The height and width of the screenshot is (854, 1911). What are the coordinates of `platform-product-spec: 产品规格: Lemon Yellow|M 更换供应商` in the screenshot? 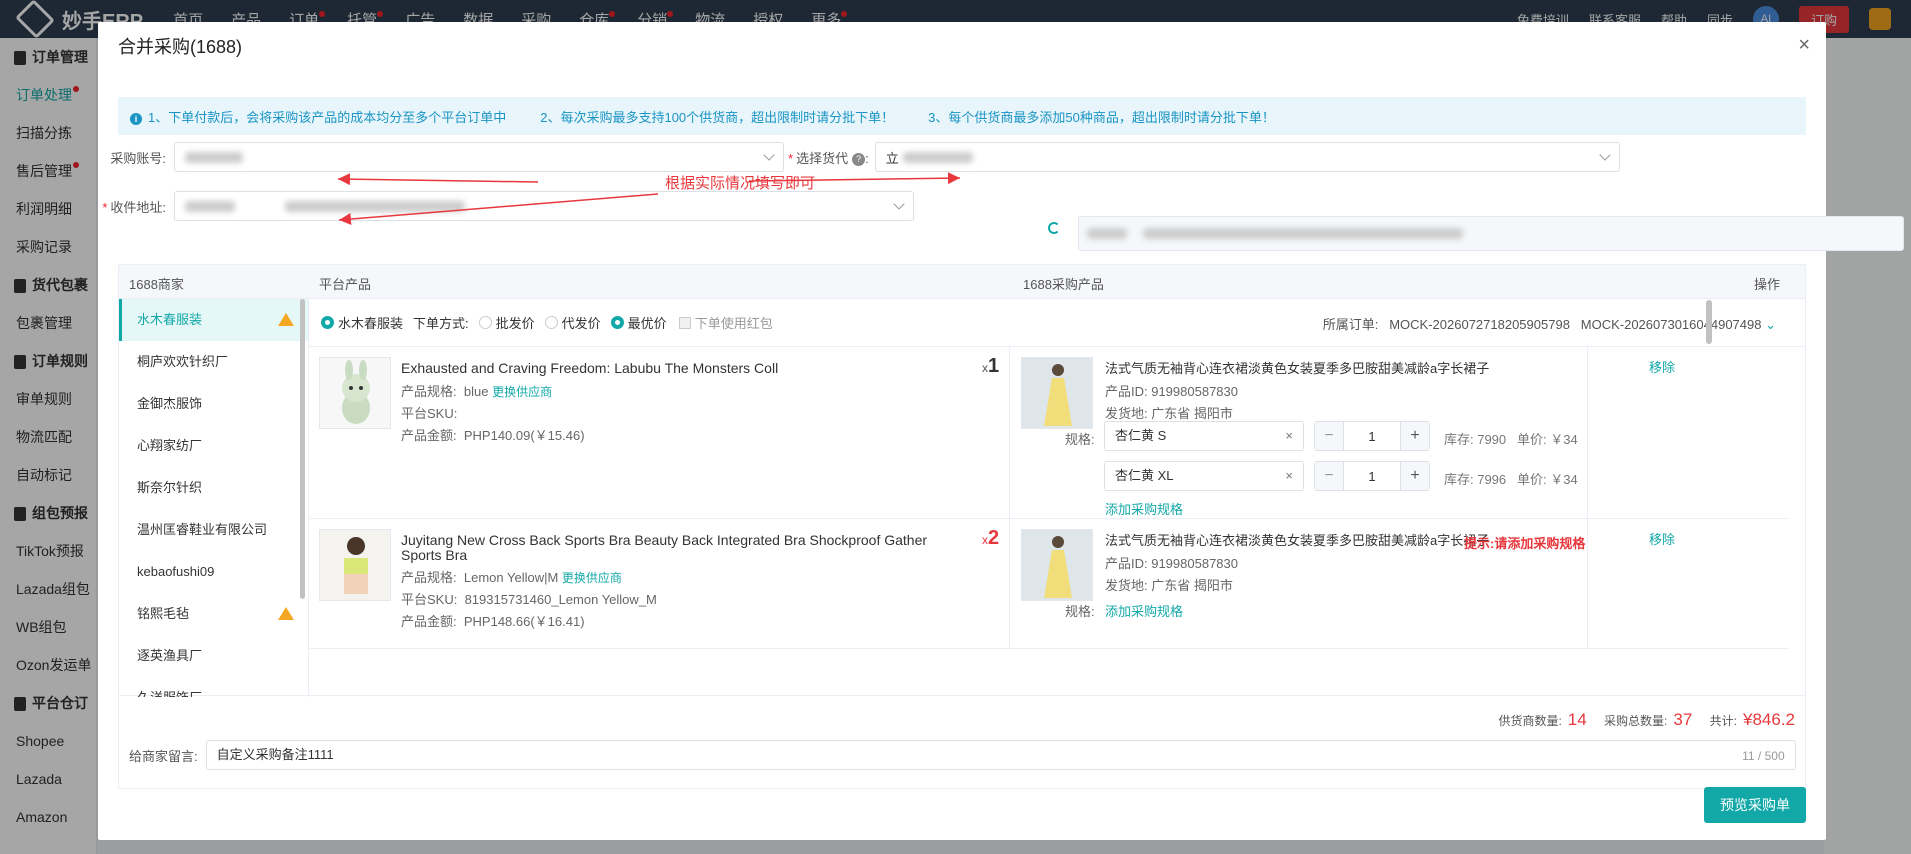 It's located at (511, 577).